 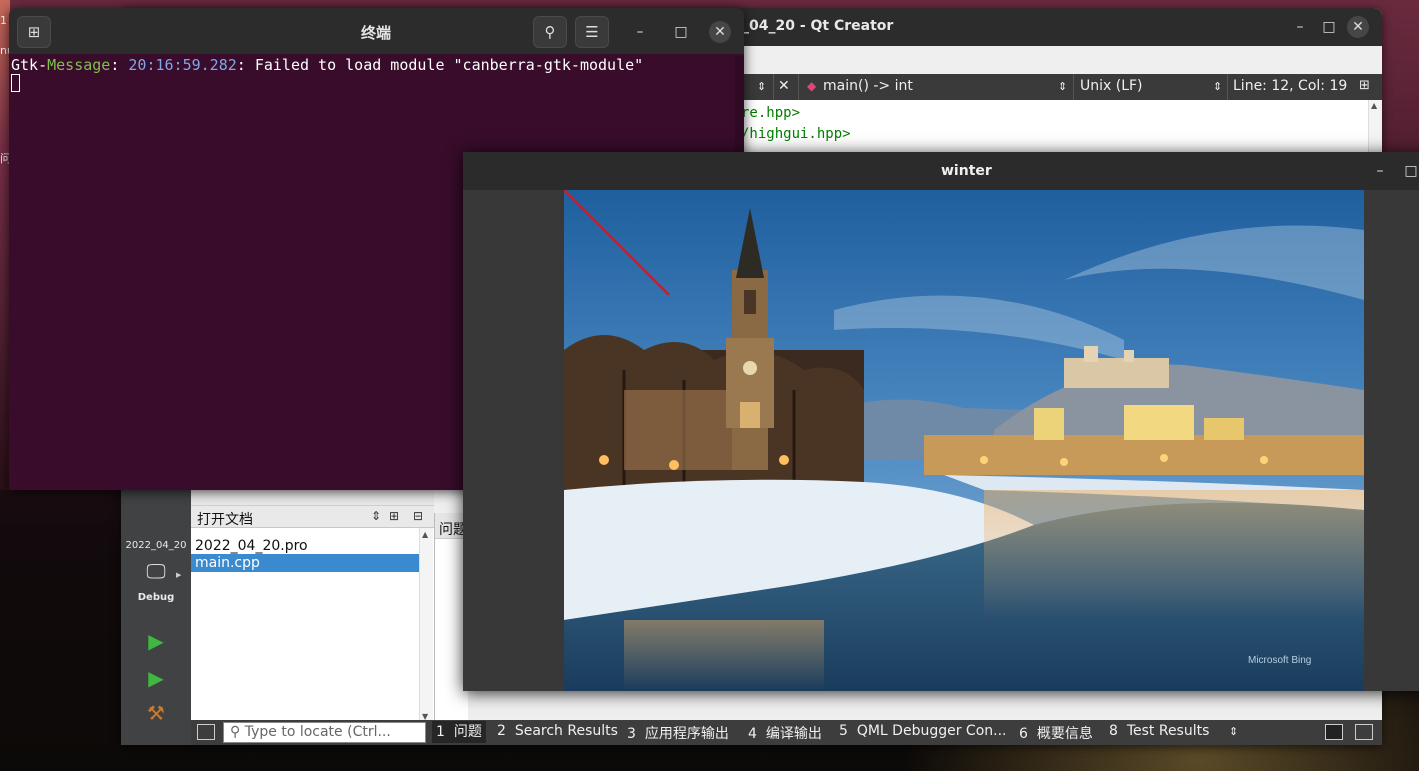 I want to click on close-document-icon: ✕, so click(x=784, y=86).